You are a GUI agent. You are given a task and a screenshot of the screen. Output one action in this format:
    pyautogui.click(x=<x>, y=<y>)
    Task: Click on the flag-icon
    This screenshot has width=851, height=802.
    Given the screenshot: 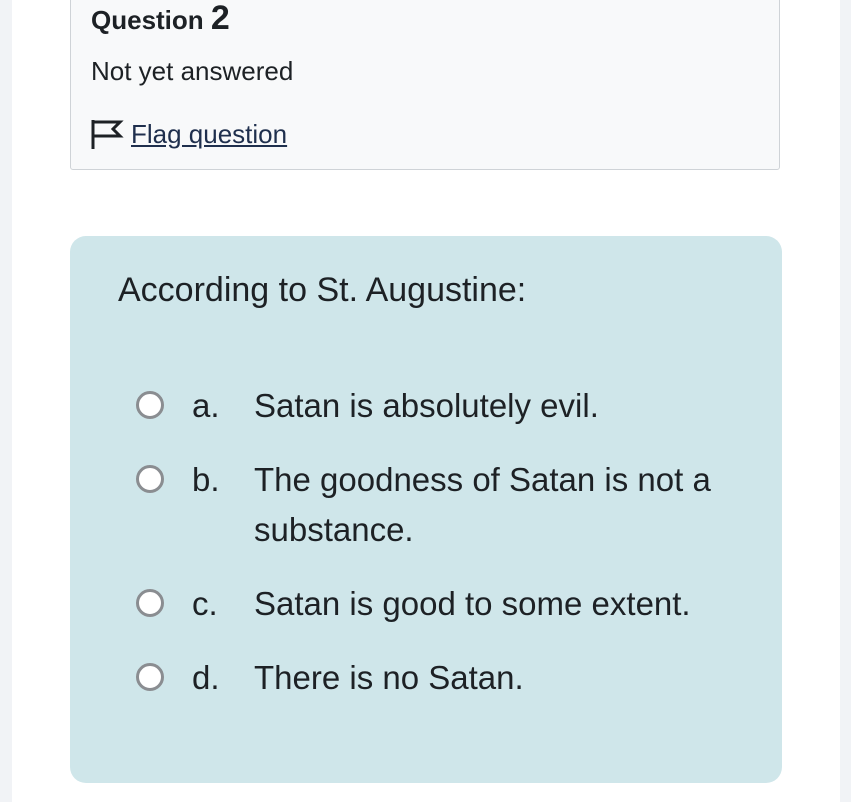 What is the action you would take?
    pyautogui.click(x=107, y=134)
    